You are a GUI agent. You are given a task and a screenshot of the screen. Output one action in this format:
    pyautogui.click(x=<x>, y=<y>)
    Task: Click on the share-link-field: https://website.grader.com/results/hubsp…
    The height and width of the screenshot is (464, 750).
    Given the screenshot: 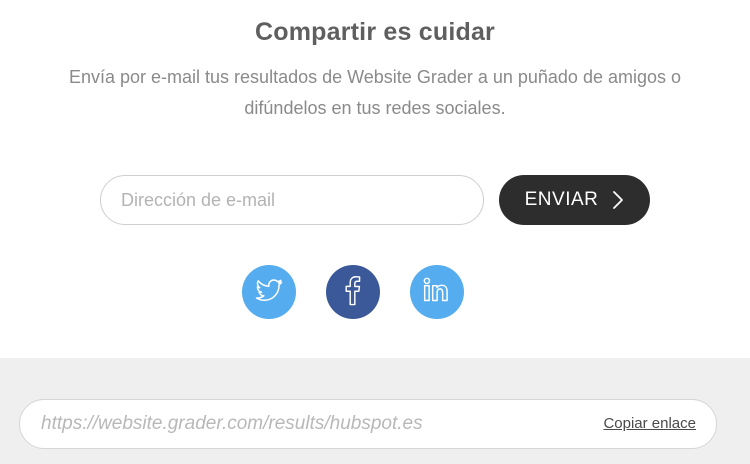 What is the action you would take?
    pyautogui.click(x=368, y=424)
    